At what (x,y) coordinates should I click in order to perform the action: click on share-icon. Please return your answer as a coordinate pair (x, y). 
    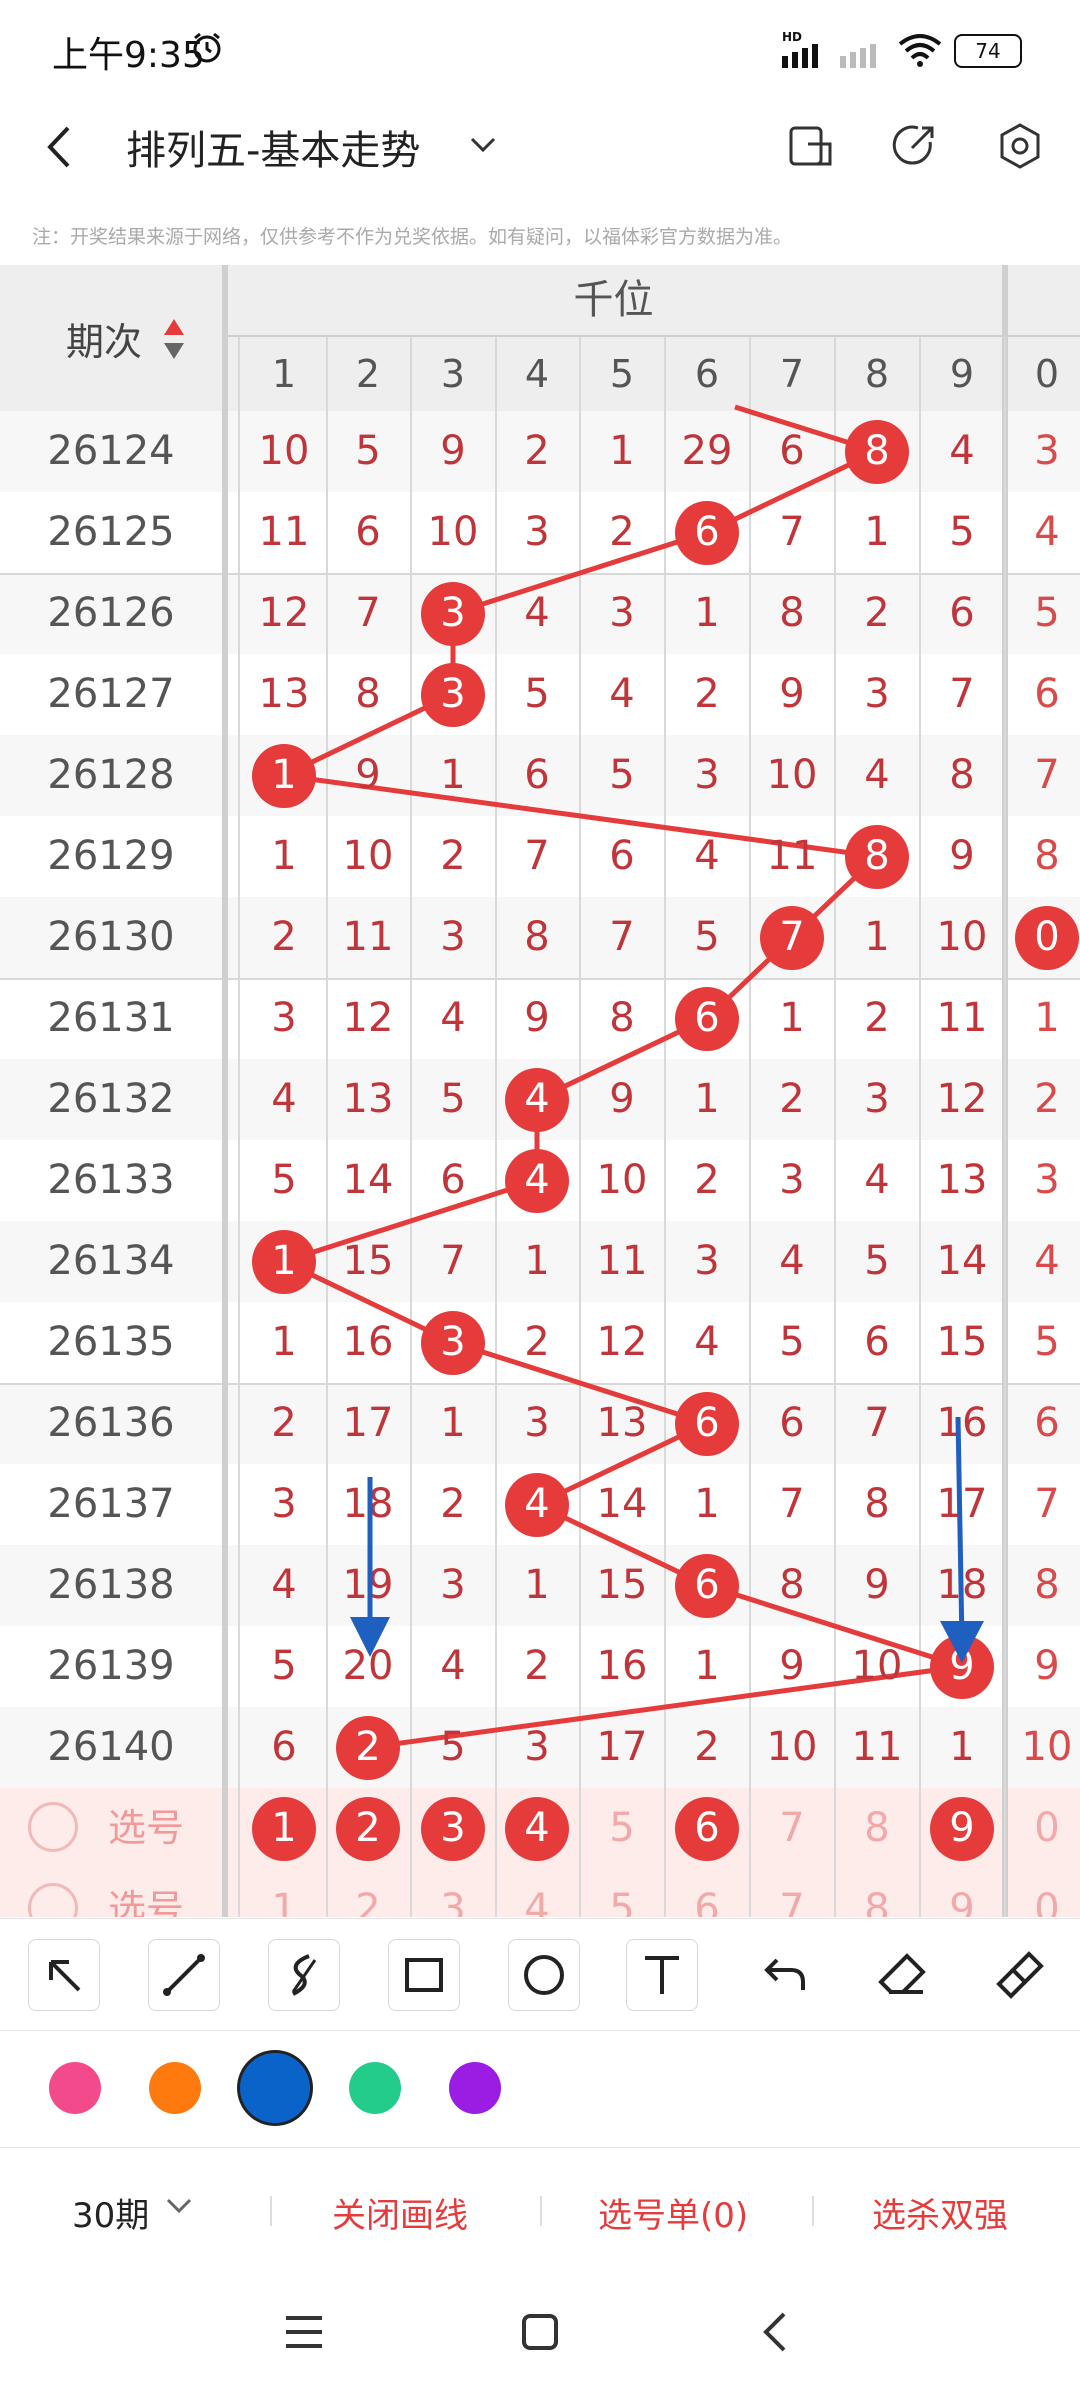
    Looking at the image, I should click on (914, 148).